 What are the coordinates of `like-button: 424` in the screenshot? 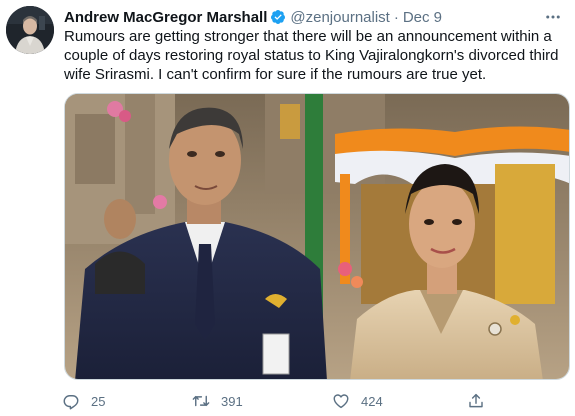 It's located at (357, 401).